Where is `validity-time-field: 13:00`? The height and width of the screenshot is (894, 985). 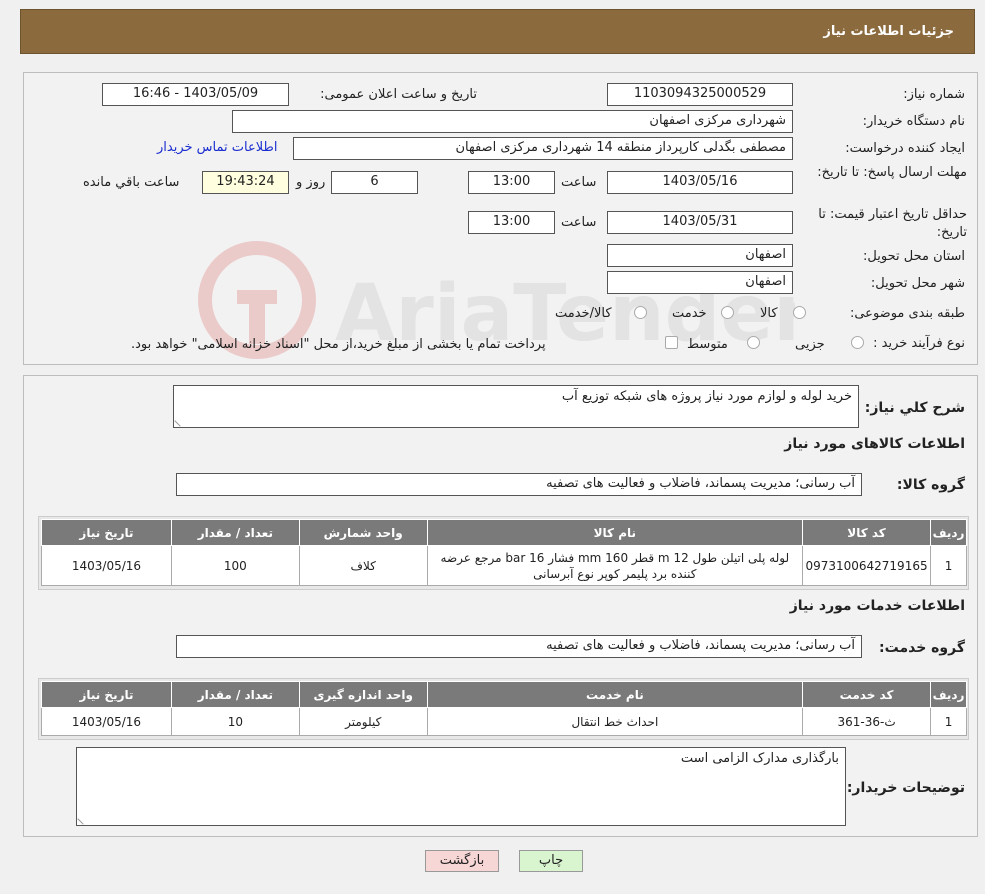 validity-time-field: 13:00 is located at coordinates (511, 222).